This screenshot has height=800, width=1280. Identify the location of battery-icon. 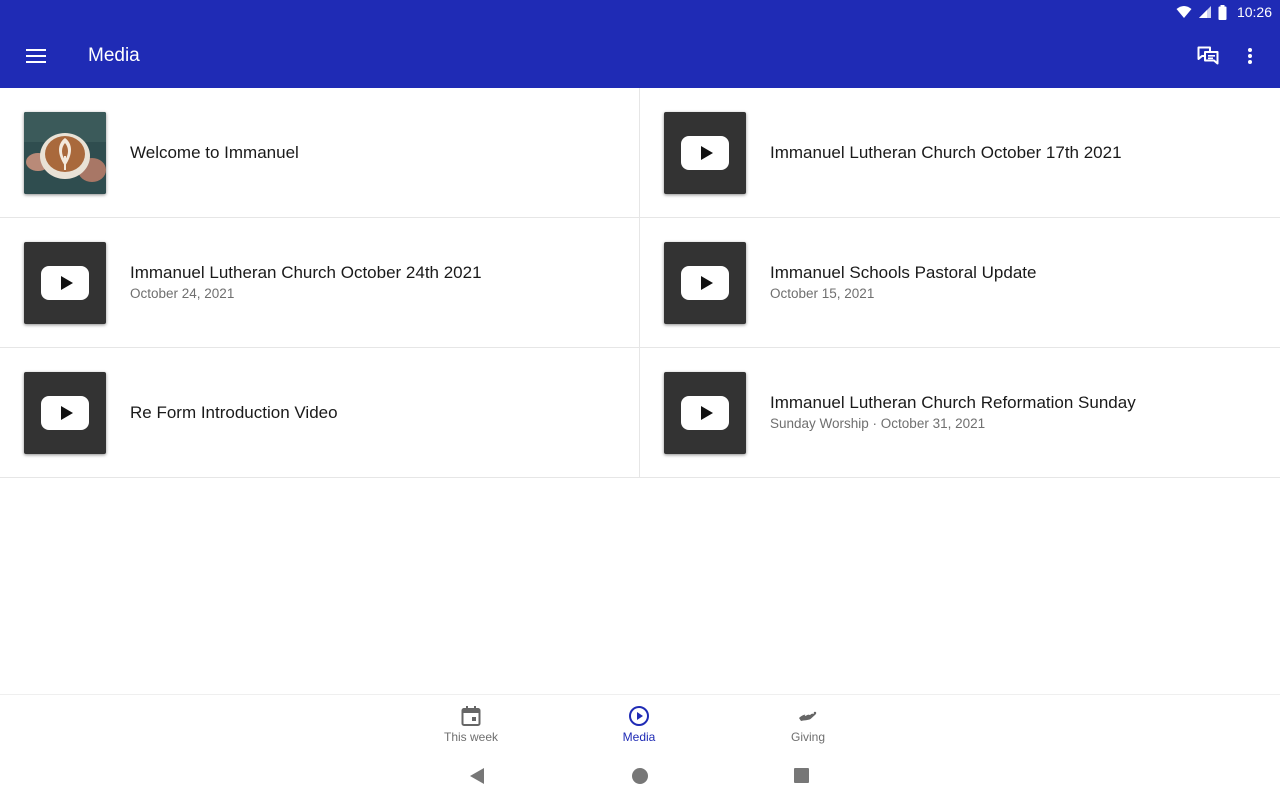
(1222, 12).